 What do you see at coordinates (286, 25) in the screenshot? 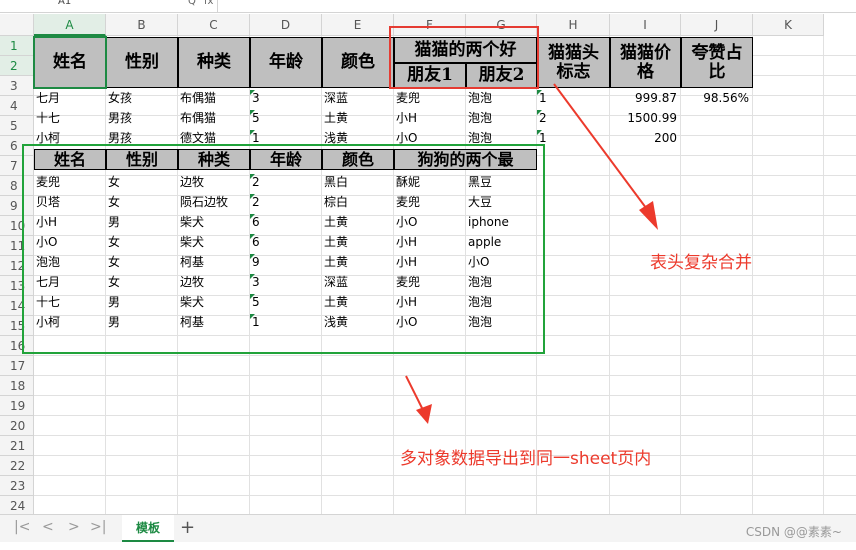
I see `column-header-d: D` at bounding box center [286, 25].